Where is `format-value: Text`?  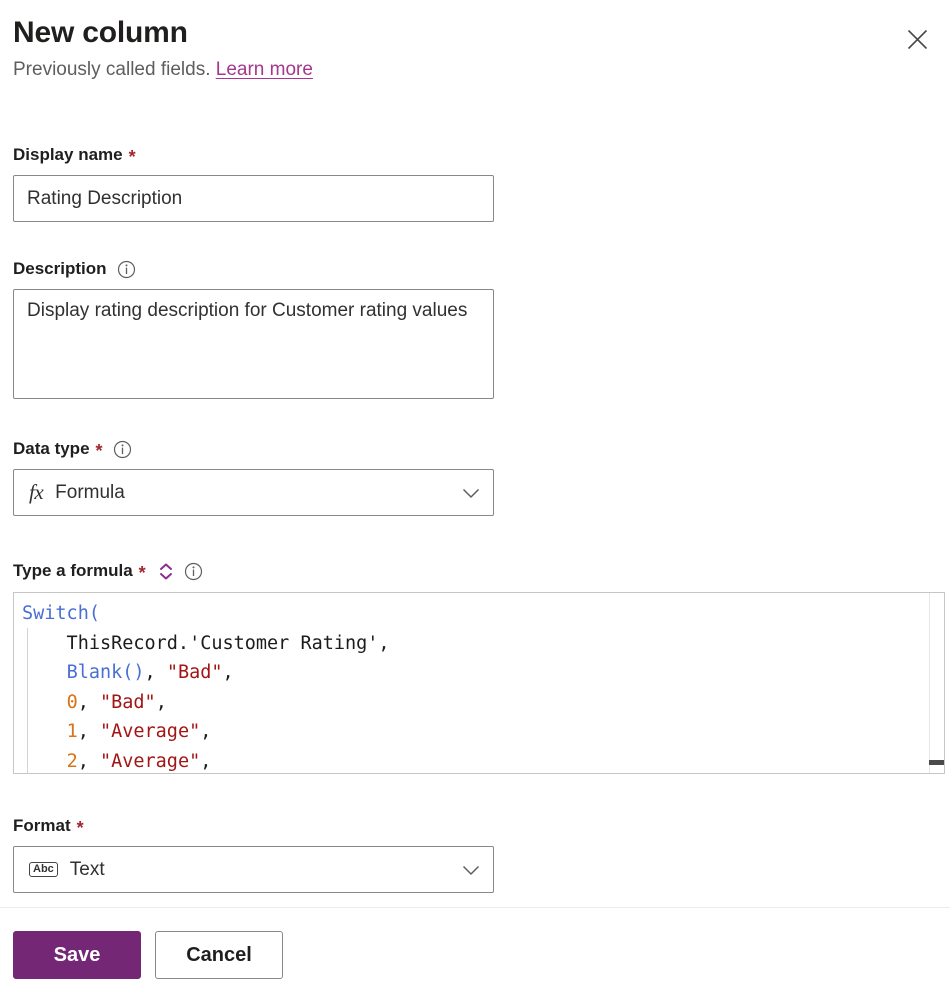 format-value: Text is located at coordinates (87, 869).